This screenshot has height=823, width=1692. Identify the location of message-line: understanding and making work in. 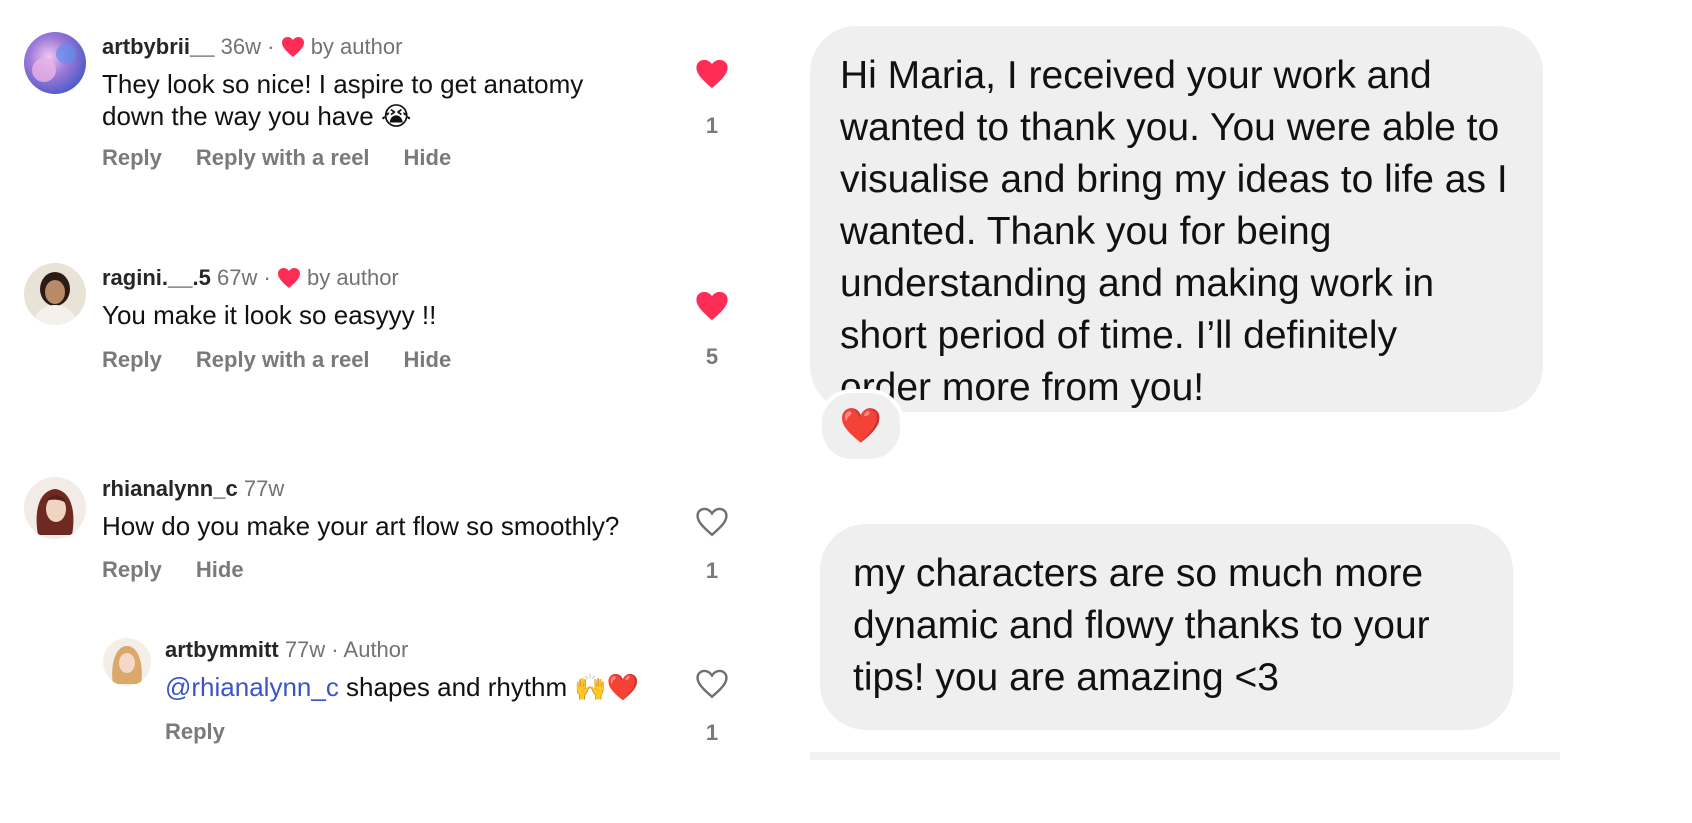
(1137, 283).